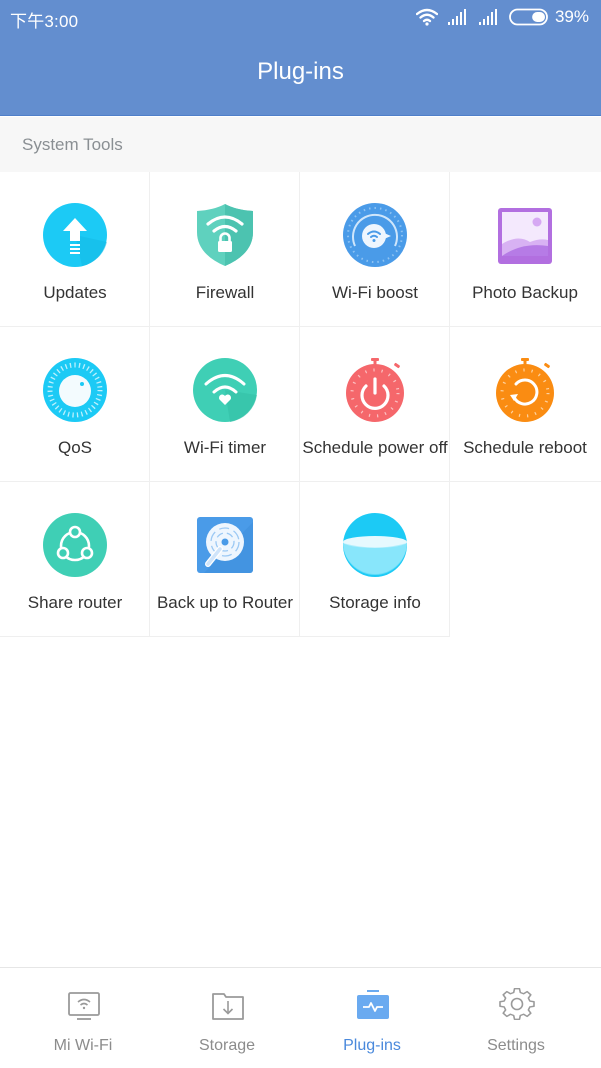 The height and width of the screenshot is (1068, 601). I want to click on plugin-label: Wi-Fi timer, so click(225, 447).